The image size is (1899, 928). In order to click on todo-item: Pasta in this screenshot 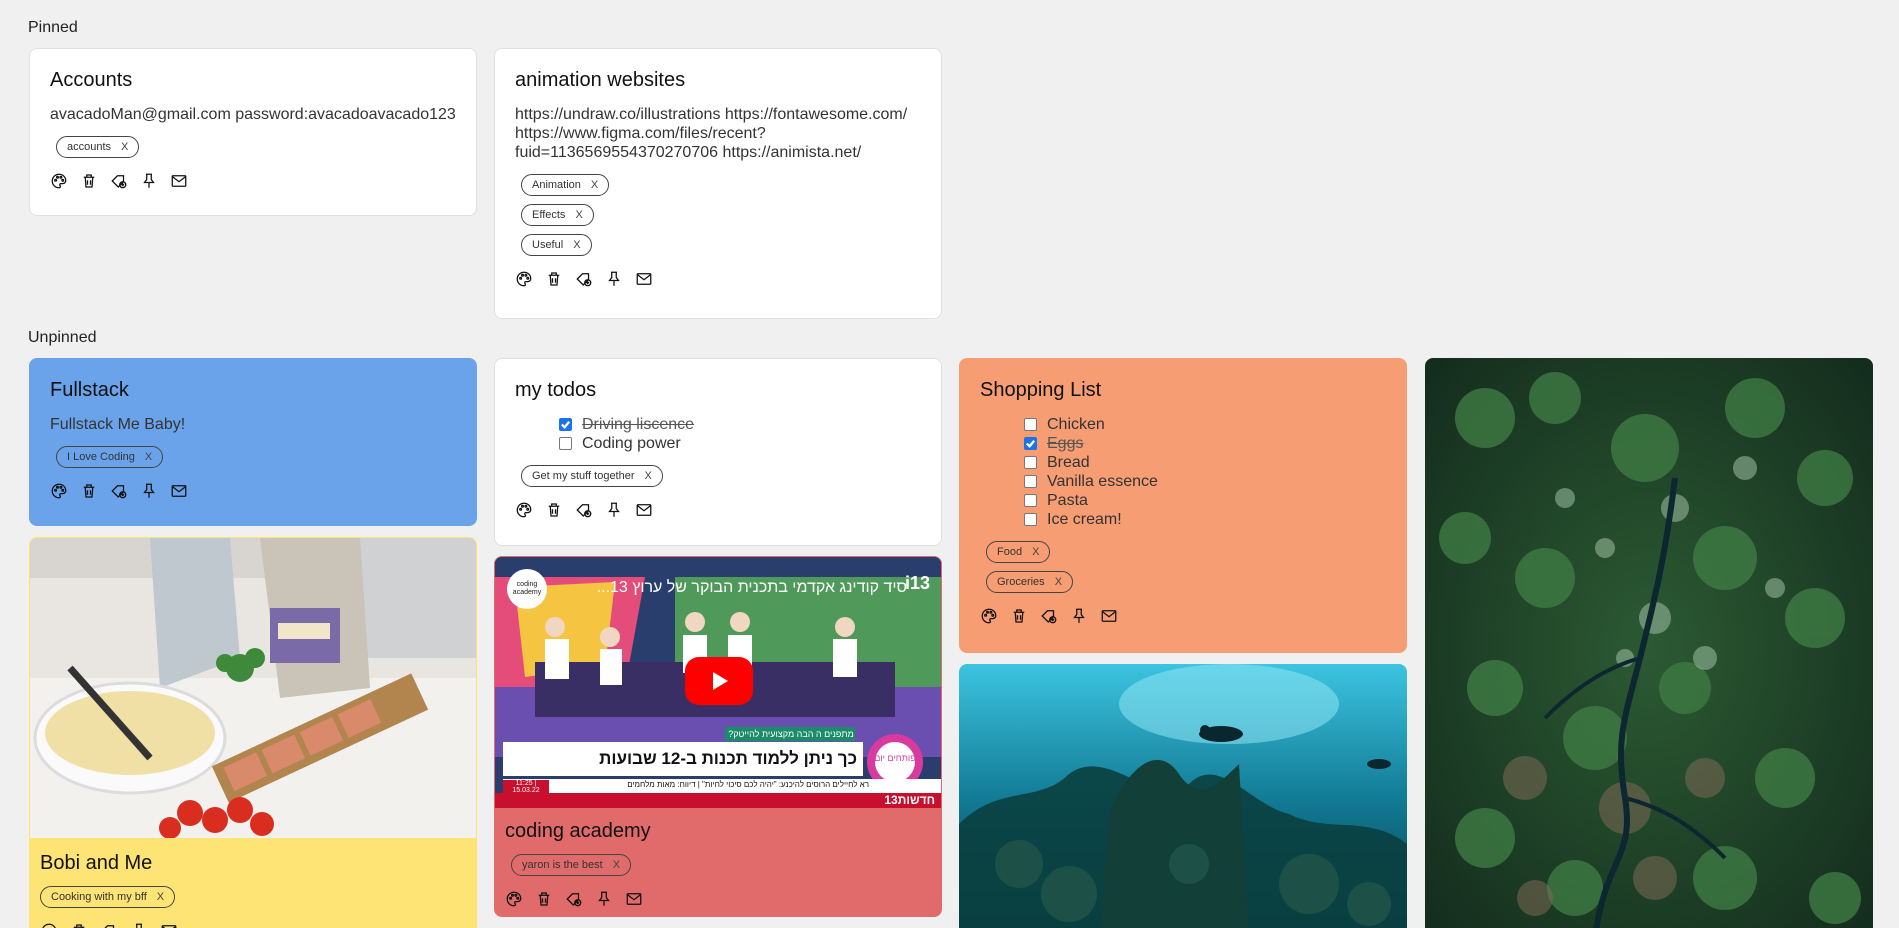, I will do `click(1205, 500)`.